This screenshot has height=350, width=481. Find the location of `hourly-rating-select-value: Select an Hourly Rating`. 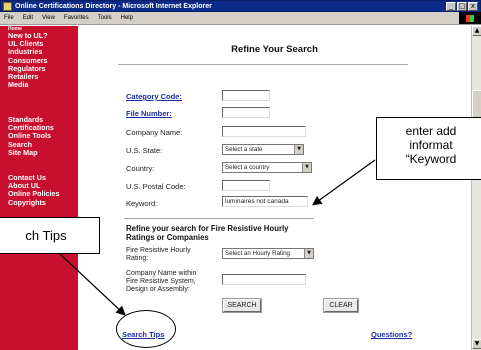

hourly-rating-select-value: Select an Hourly Rating is located at coordinates (258, 253).